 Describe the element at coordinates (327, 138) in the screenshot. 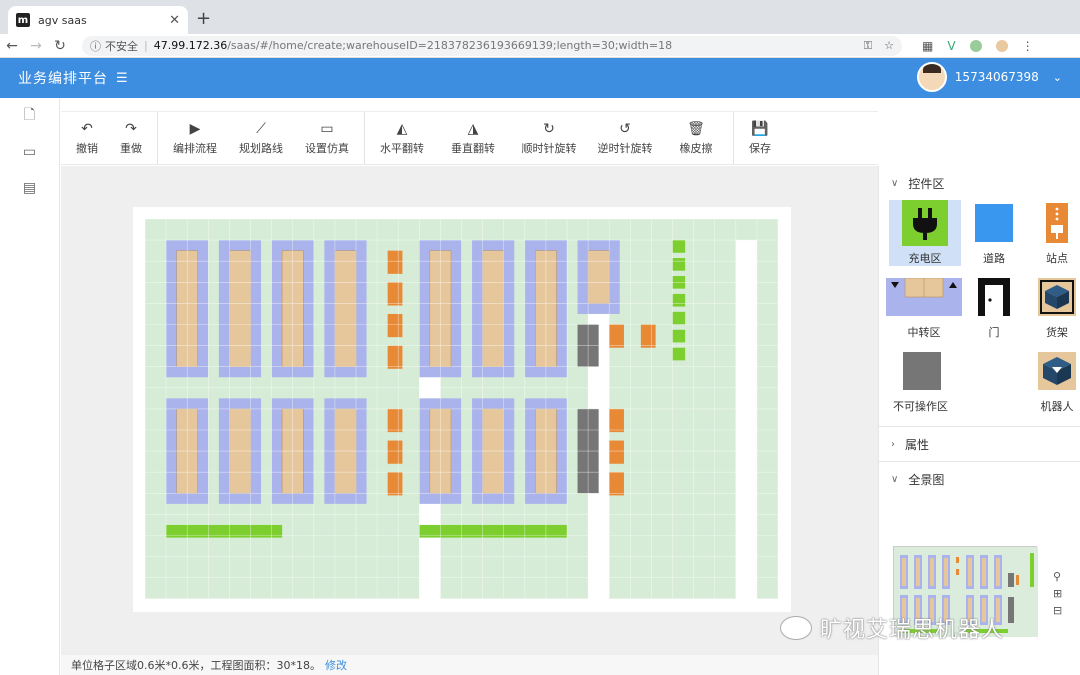

I see `simulation-button: ▭ 设置仿真` at that location.